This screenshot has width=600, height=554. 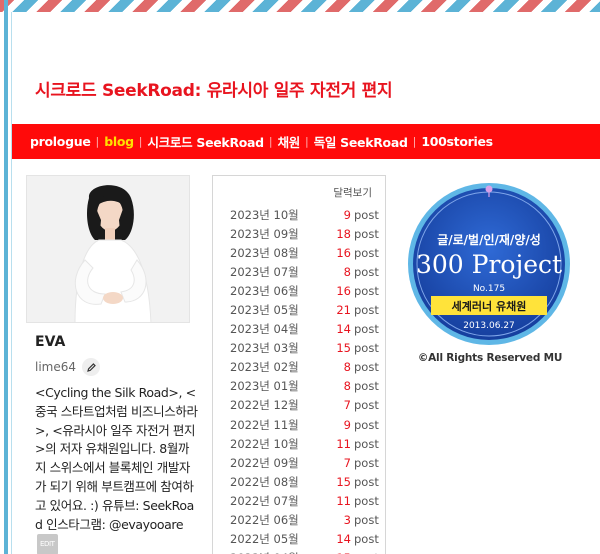 I want to click on menu-item-100stories: 100stories, so click(x=457, y=141).